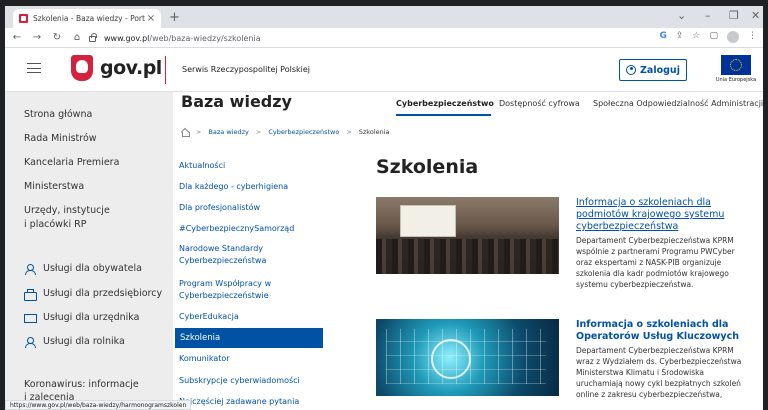 The width and height of the screenshot is (768, 410). I want to click on toolbar-actions: G ⇪ ☆ ▢ ⋮, so click(708, 37).